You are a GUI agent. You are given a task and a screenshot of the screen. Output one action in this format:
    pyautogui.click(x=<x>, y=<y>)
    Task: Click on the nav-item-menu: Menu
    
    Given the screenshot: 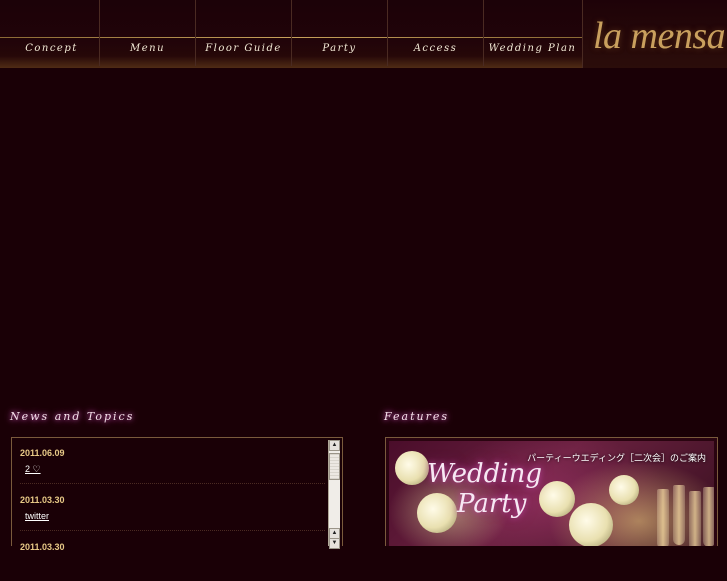 What is the action you would take?
    pyautogui.click(x=148, y=33)
    